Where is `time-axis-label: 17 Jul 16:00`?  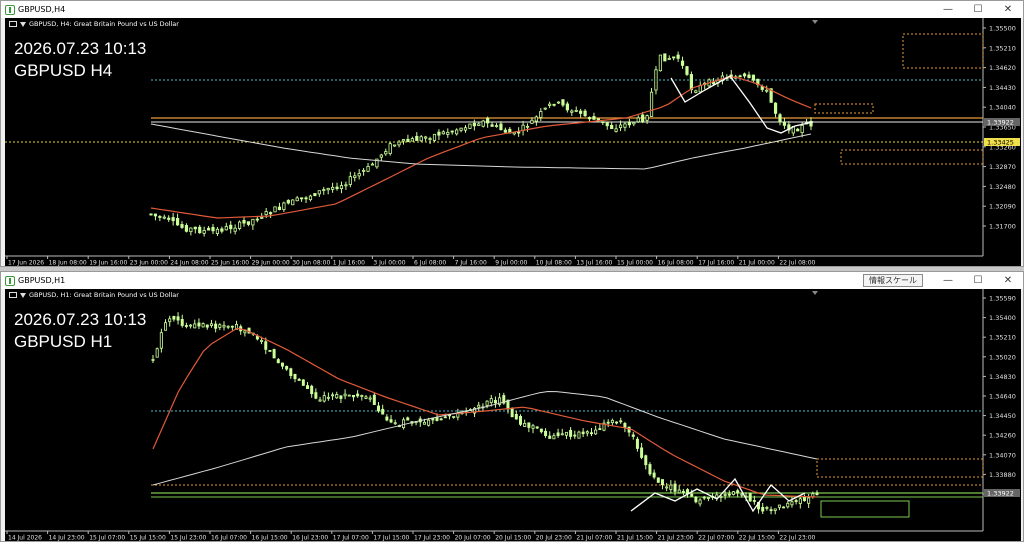 time-axis-label: 17 Jul 16:00 is located at coordinates (716, 263).